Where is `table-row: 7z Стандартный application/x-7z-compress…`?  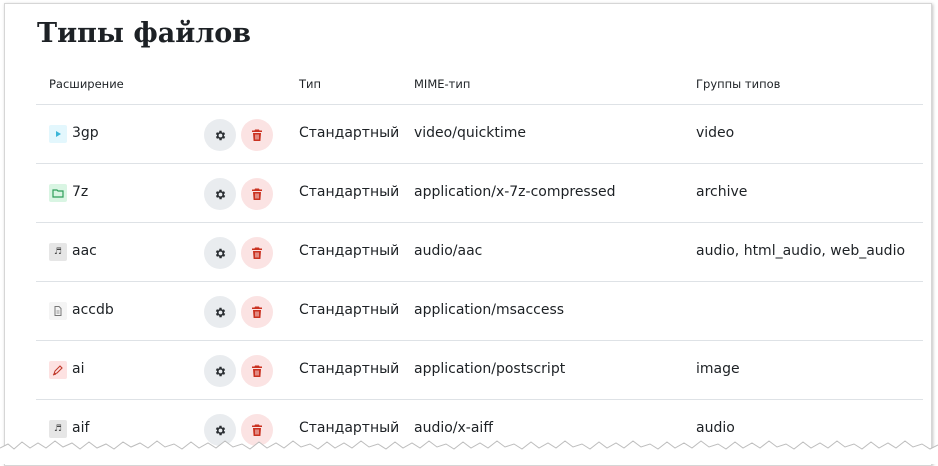
table-row: 7z Стандартный application/x-7z-compress… is located at coordinates (479, 193).